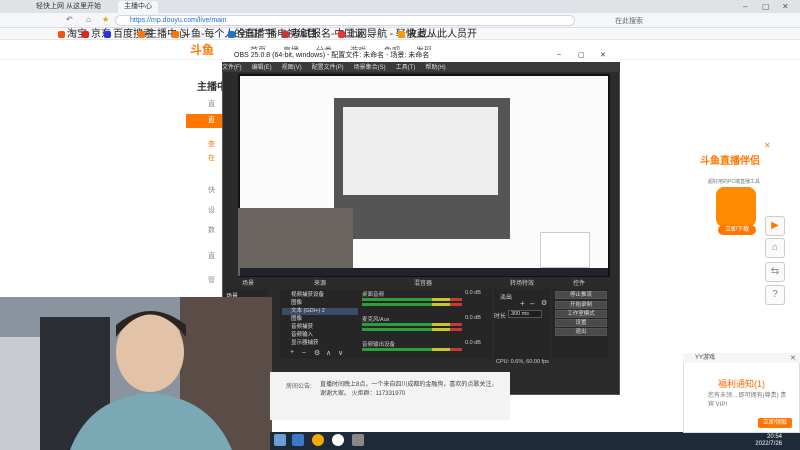 The height and width of the screenshot is (450, 800). Describe the element at coordinates (522, 284) in the screenshot. I see `panel-header-transitions: 转场特效` at that location.